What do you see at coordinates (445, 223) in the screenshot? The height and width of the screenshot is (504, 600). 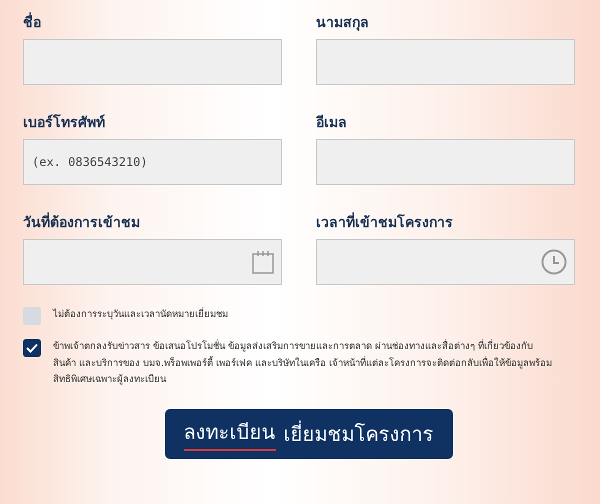 I see `field-label: เวลาที่เข้าชมโครงการ` at bounding box center [445, 223].